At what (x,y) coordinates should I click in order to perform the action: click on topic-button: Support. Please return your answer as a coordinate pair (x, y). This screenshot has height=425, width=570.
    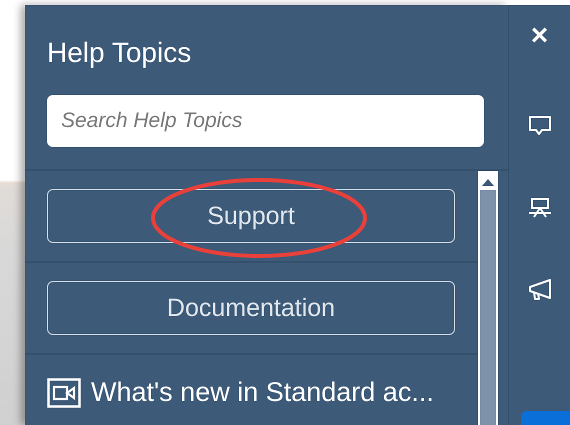
    Looking at the image, I should click on (251, 216).